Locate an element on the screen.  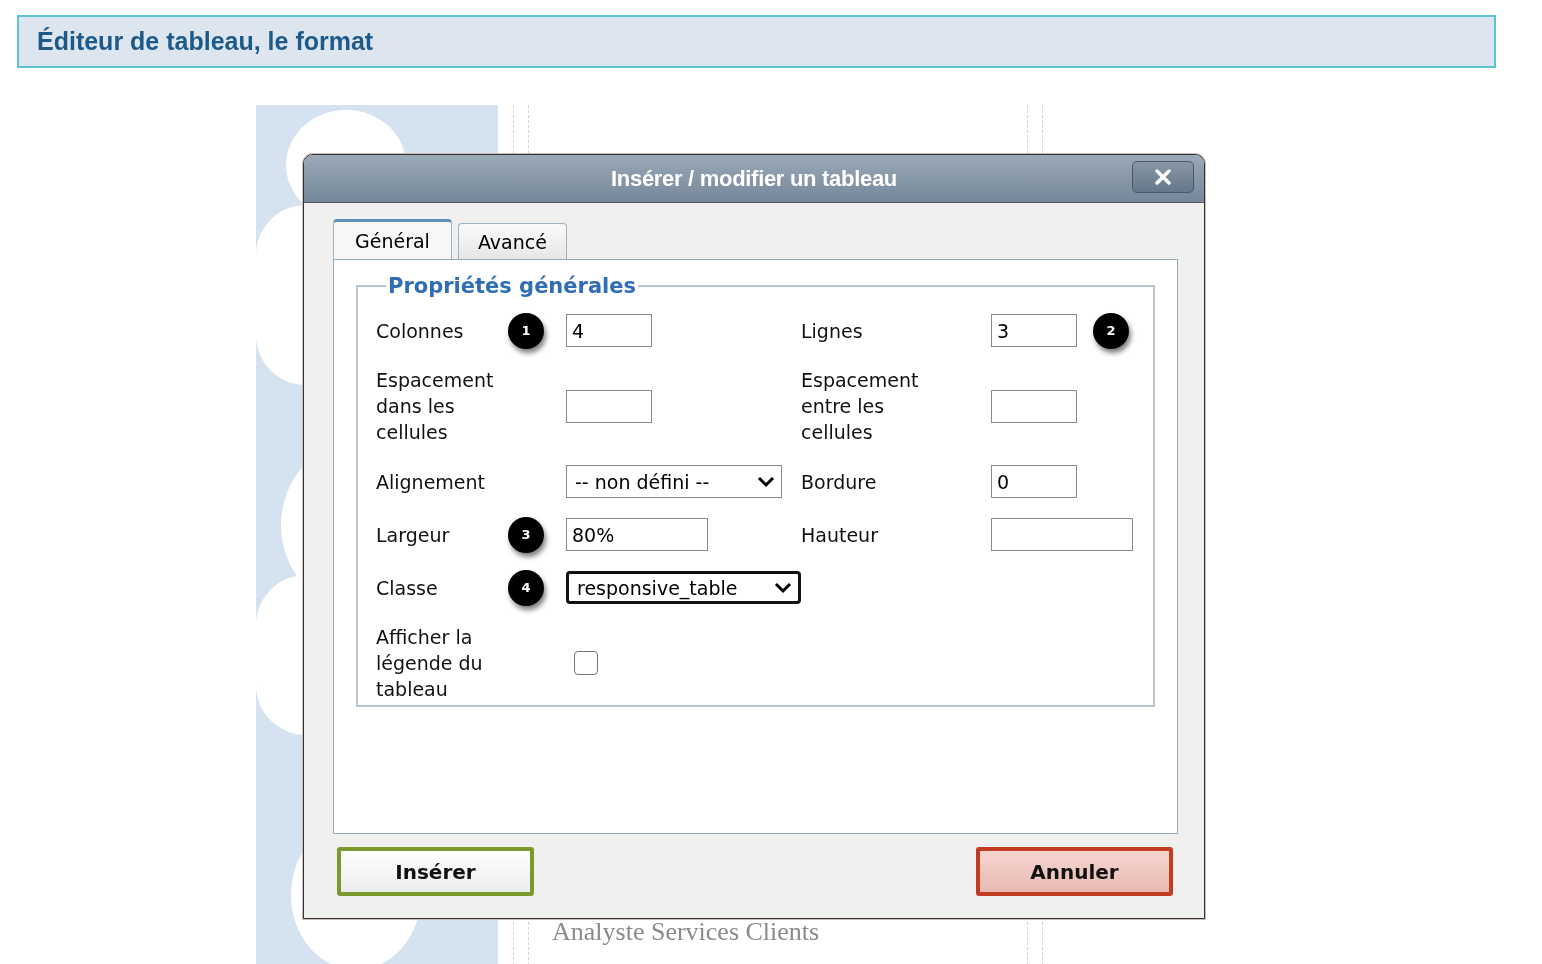
background-text: Analyste Services Clients is located at coordinates (686, 932).